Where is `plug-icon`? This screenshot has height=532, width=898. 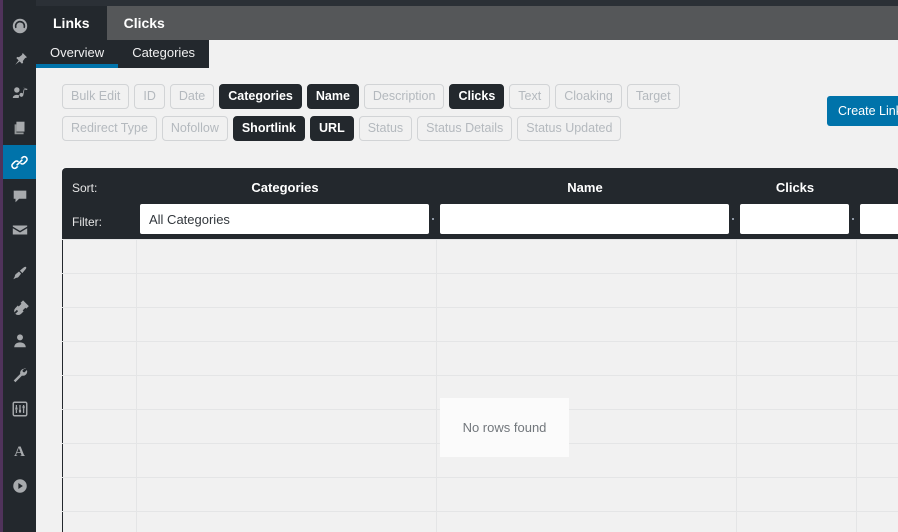
plug-icon is located at coordinates (20, 307).